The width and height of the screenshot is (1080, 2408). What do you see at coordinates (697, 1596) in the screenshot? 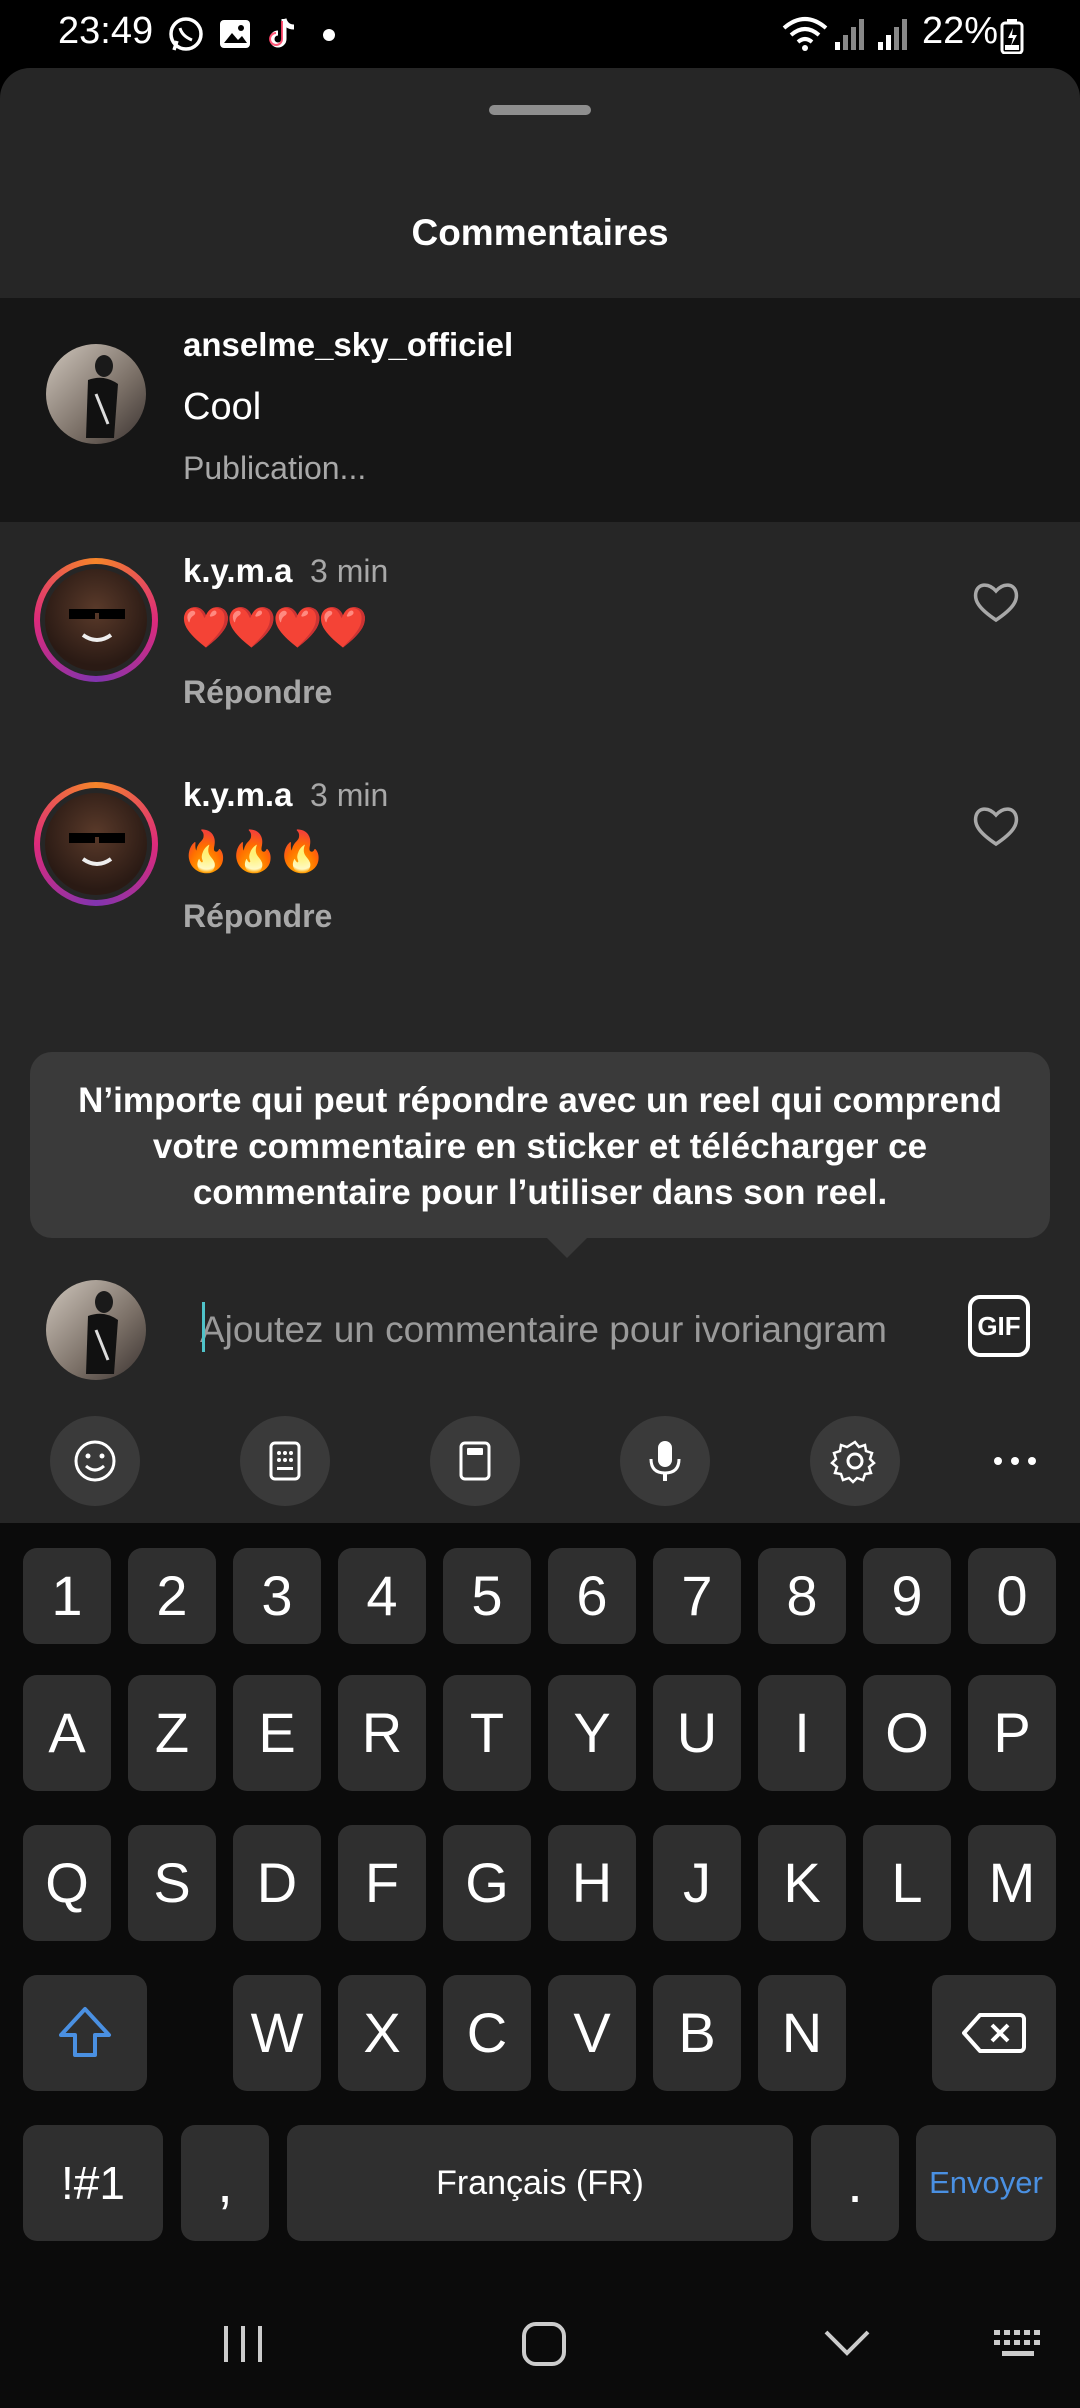
I see `key-7: 7` at bounding box center [697, 1596].